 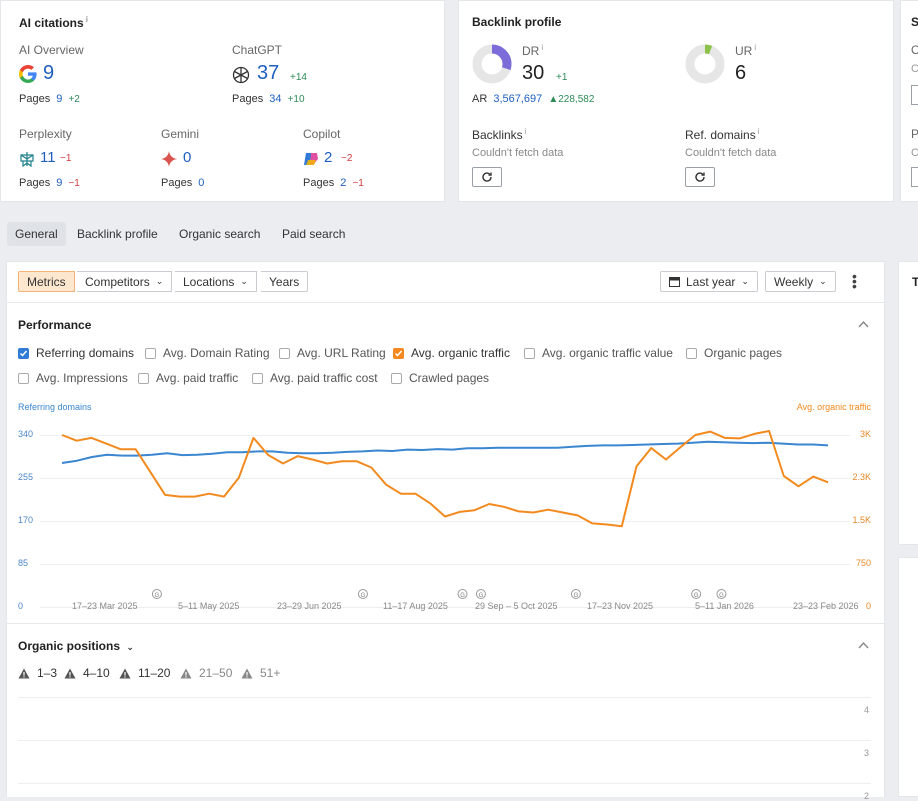 I want to click on position-range-label: 4–10, so click(x=96, y=673).